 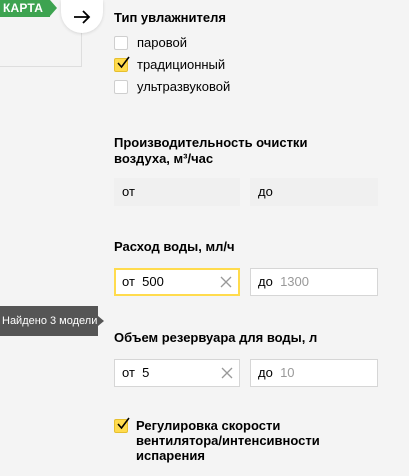 I want to click on tank-volume-title: Объем резервуара для воды, л, so click(x=216, y=337).